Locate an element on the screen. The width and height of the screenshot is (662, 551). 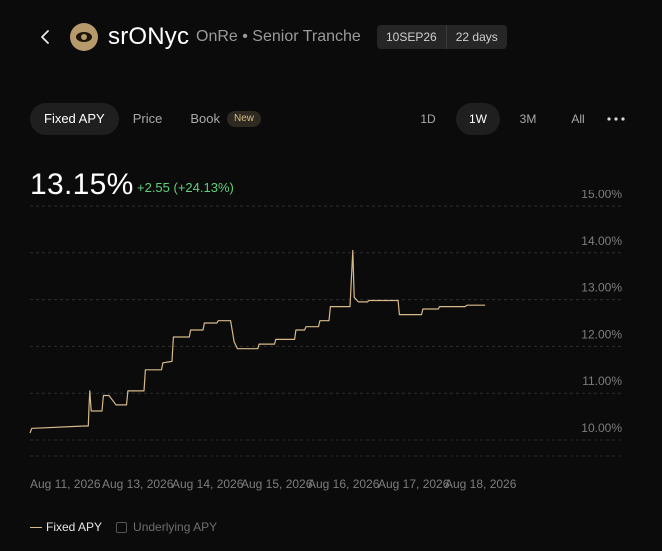
more-options-button is located at coordinates (616, 119).